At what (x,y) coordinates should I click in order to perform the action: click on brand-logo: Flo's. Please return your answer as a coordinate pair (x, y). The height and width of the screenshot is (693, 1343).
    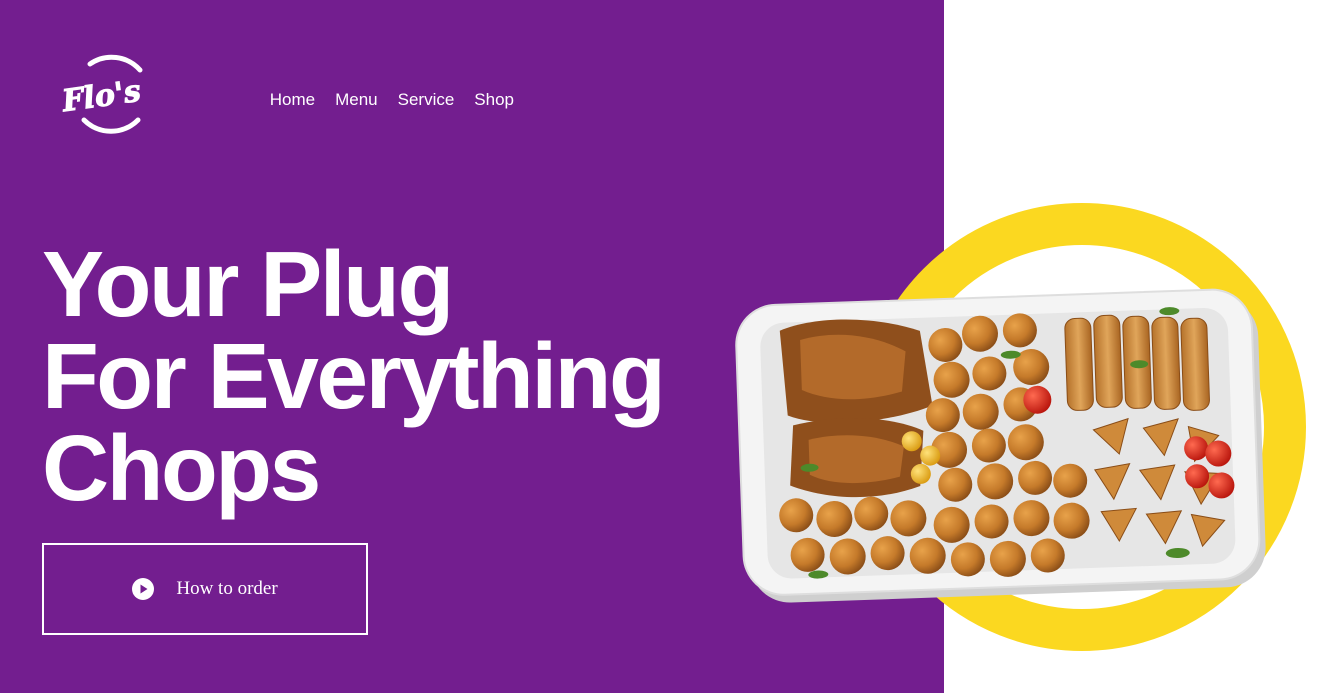
    Looking at the image, I should click on (104, 93).